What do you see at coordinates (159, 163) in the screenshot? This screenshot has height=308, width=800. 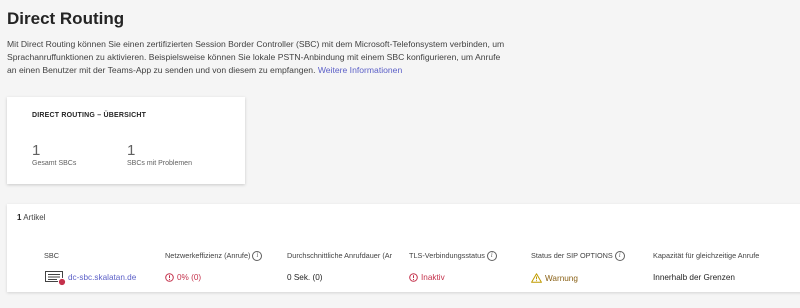 I see `stat-sbcs-with-issues-label: SBCs mit Problemen` at bounding box center [159, 163].